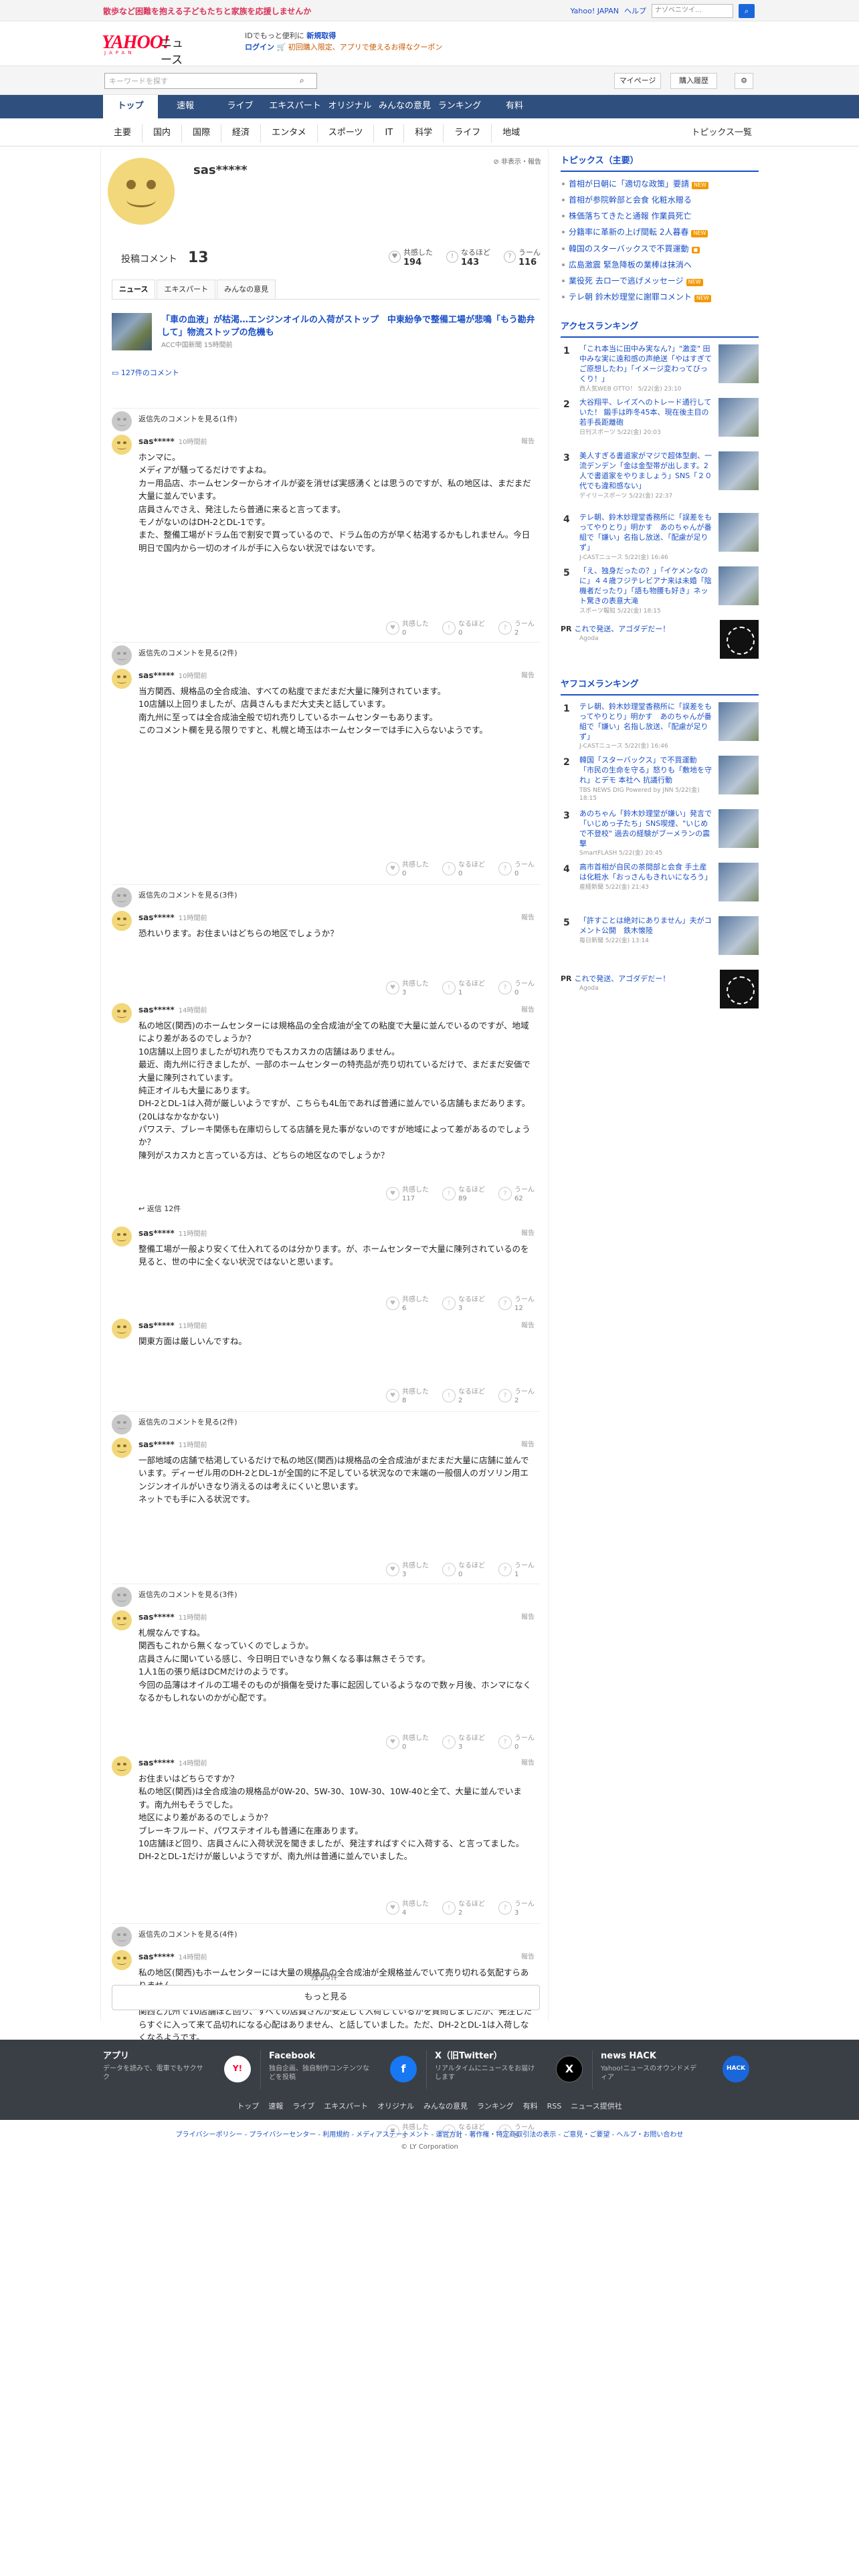 The width and height of the screenshot is (859, 2576). I want to click on hide-report-link: ⊘ 非表示・報告, so click(517, 163).